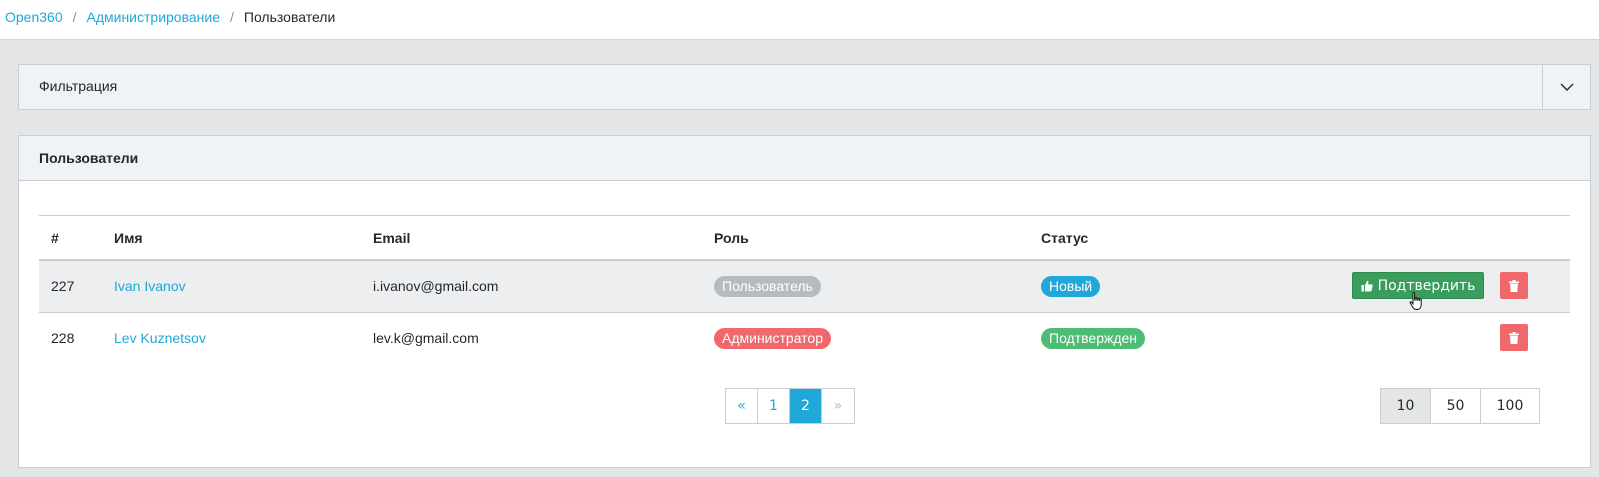 This screenshot has width=1599, height=477. I want to click on column-header-id: #, so click(55, 238).